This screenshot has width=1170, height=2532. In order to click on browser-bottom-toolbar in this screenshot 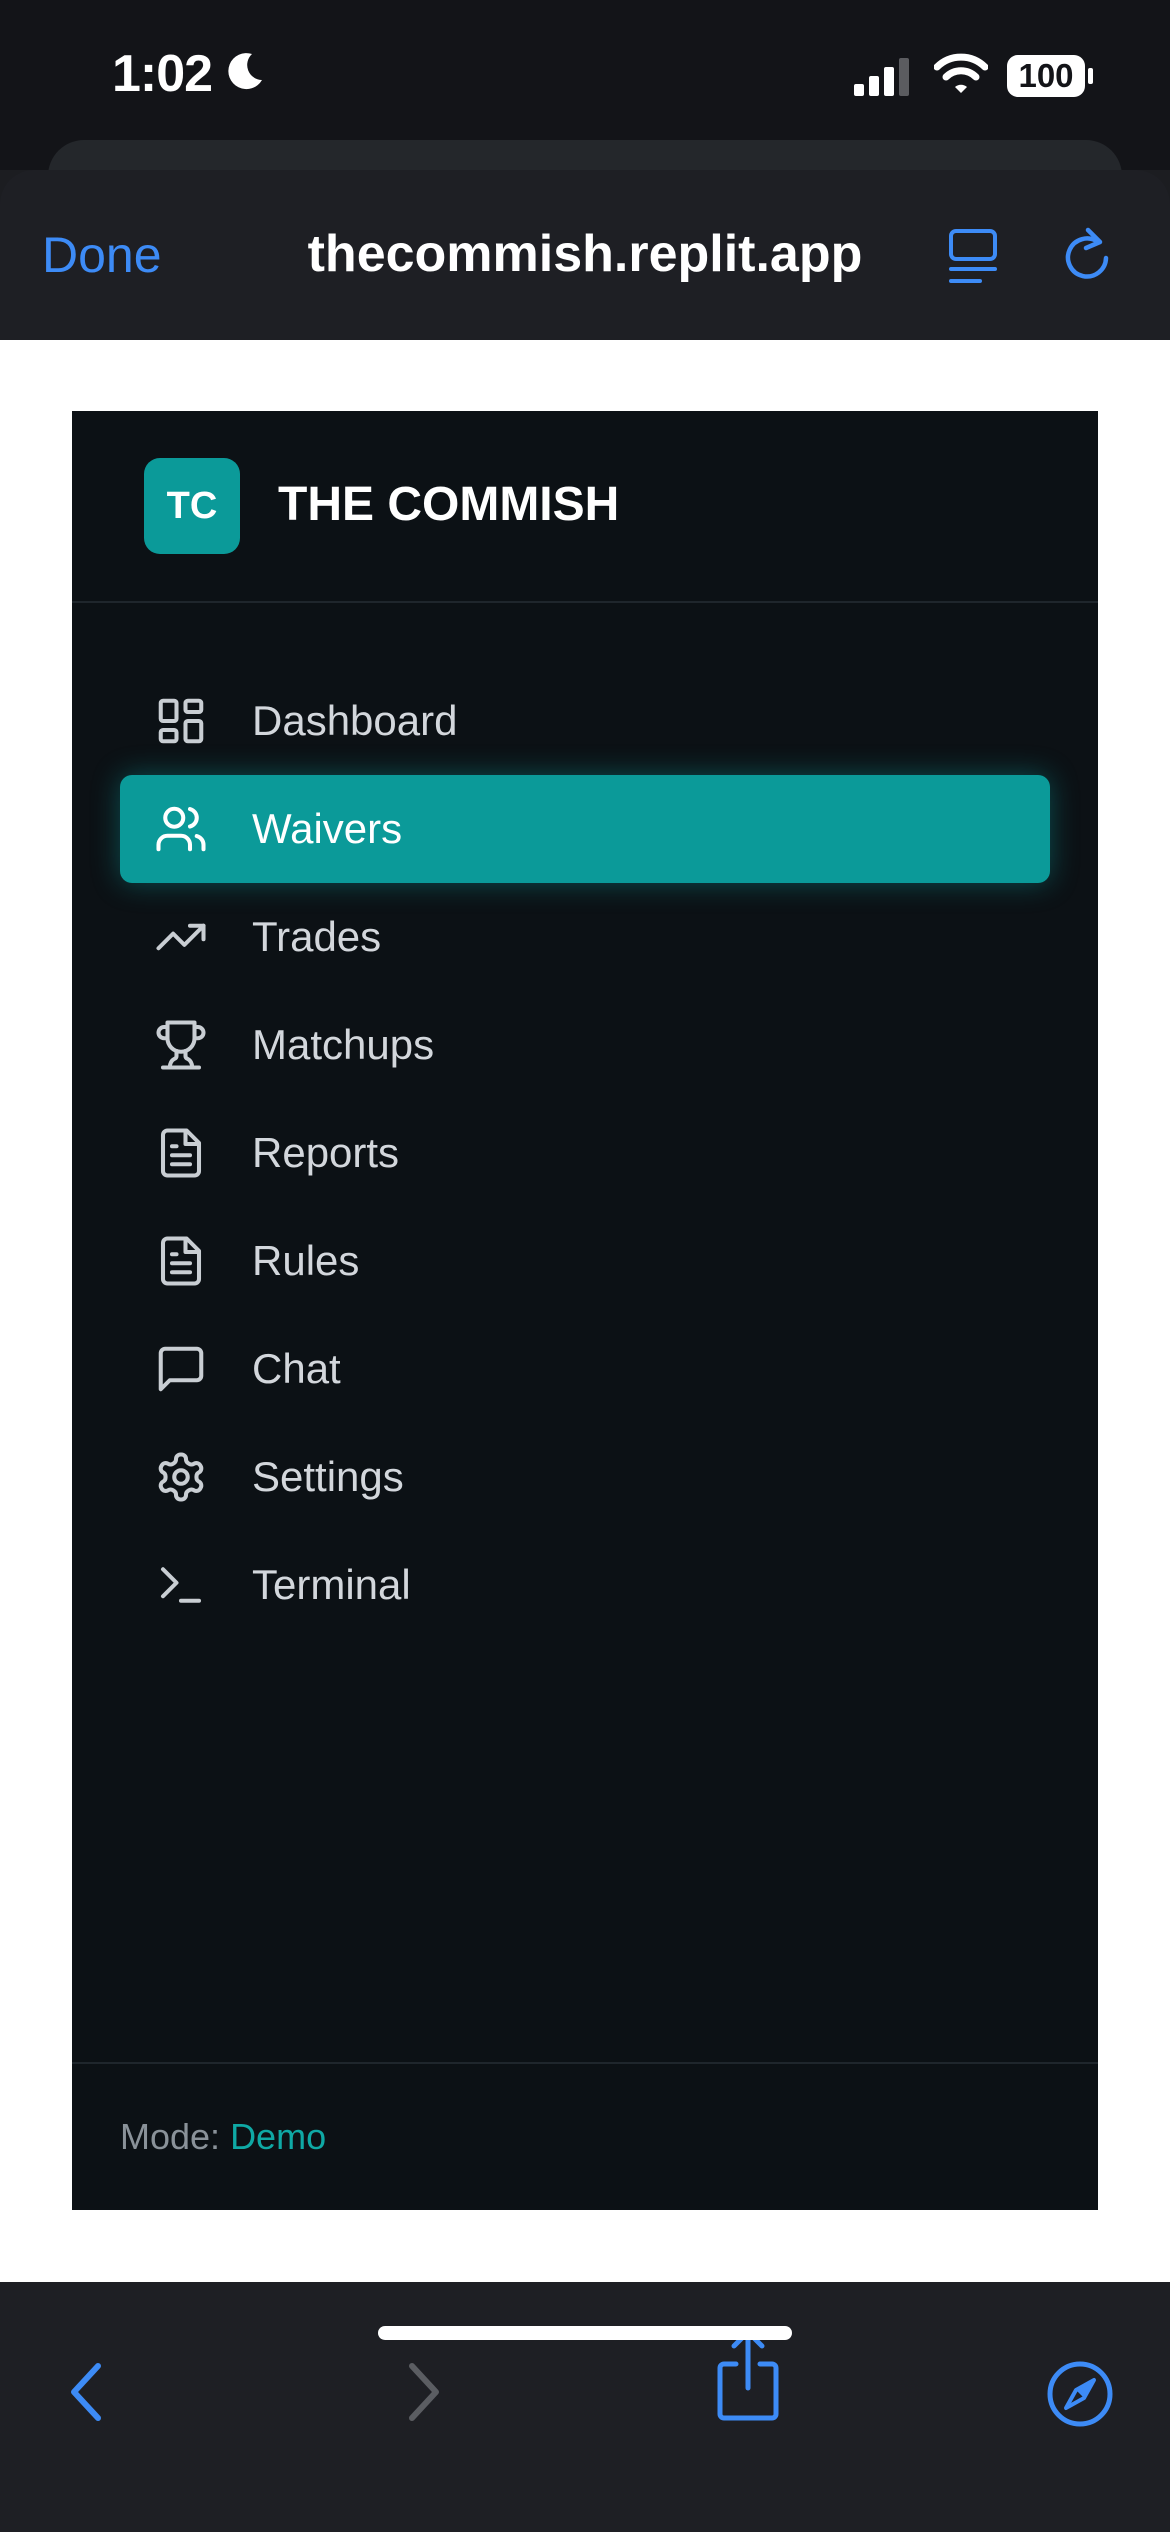, I will do `click(585, 2407)`.